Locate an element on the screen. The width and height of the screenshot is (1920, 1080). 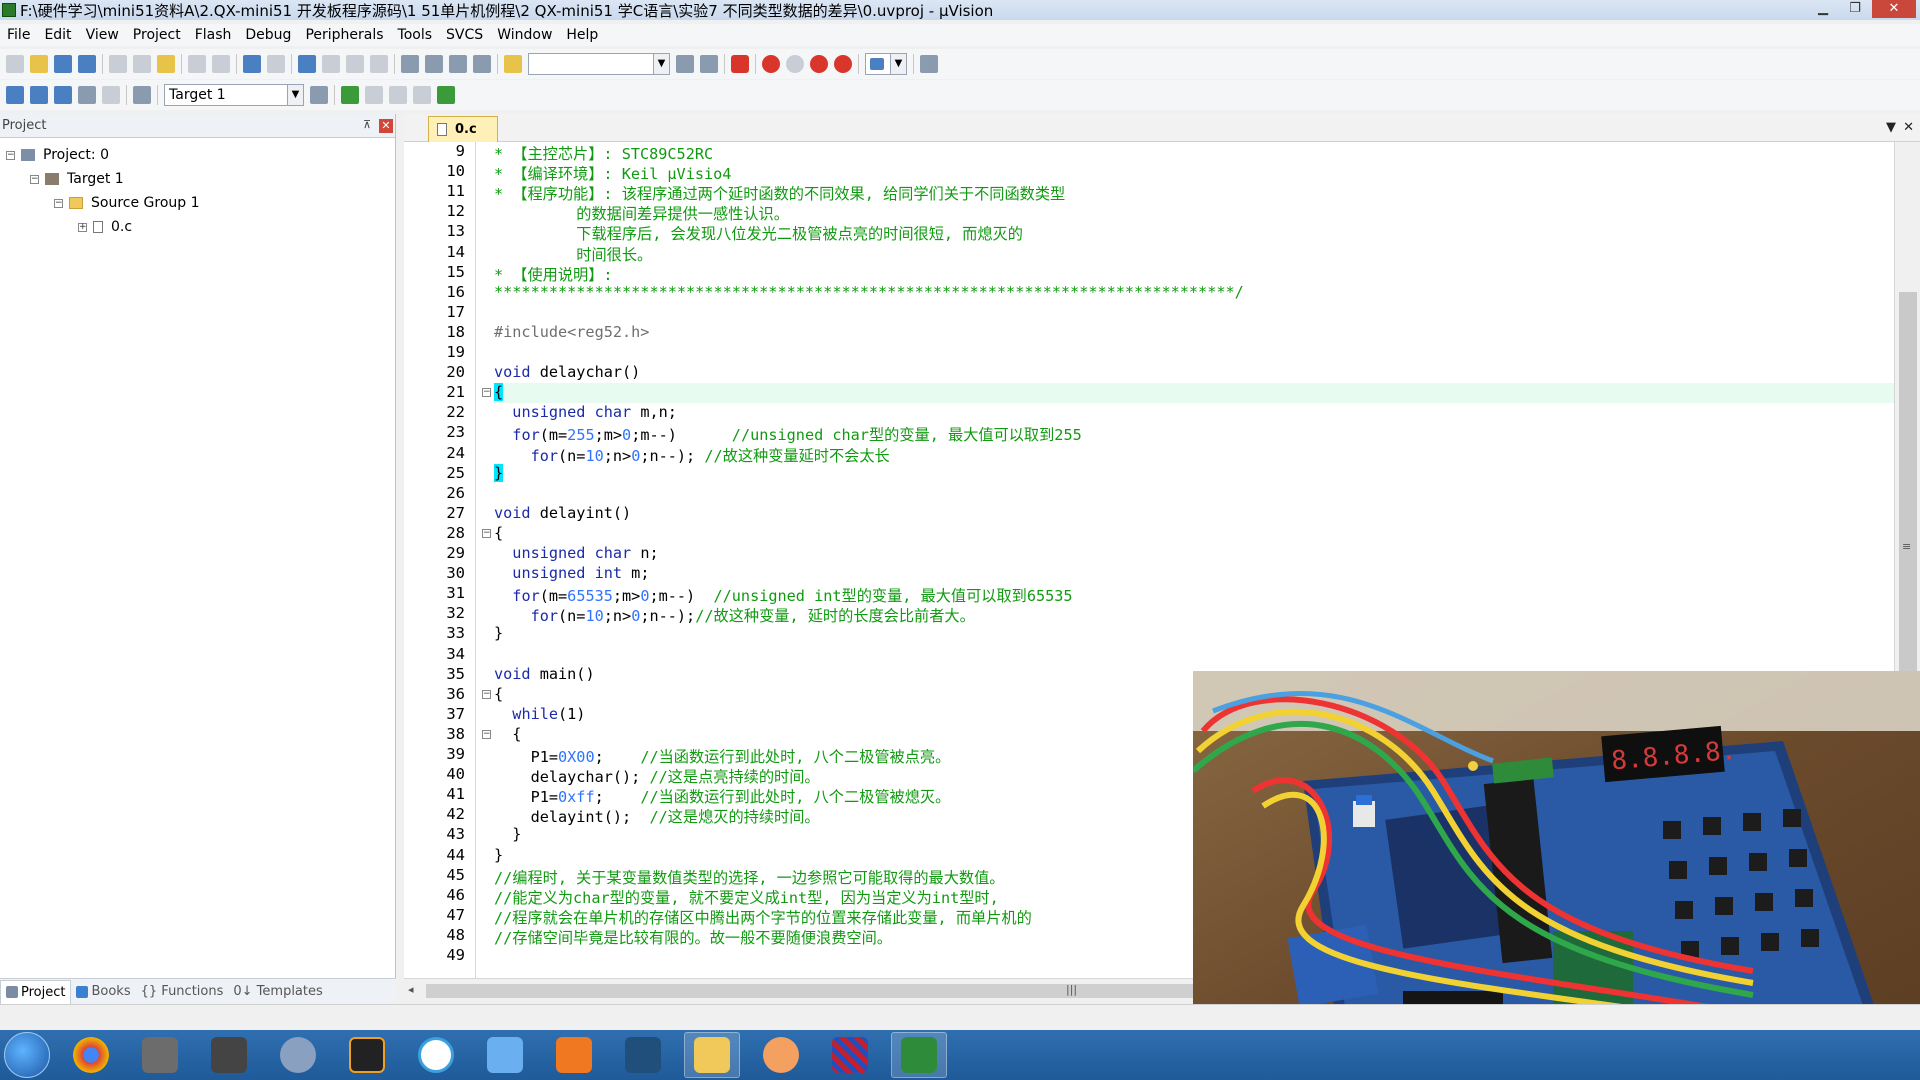
debug-session-icon is located at coordinates (740, 64).